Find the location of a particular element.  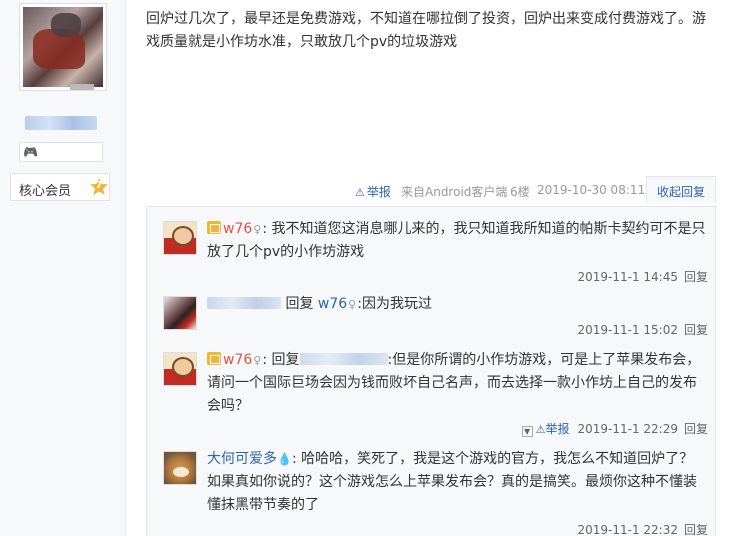

reply-username: 大何可爱多 is located at coordinates (242, 459).